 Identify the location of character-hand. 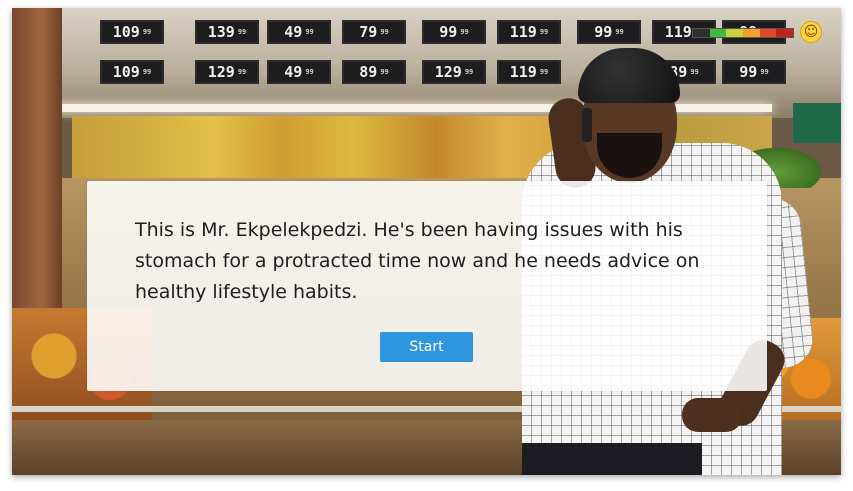
(712, 415).